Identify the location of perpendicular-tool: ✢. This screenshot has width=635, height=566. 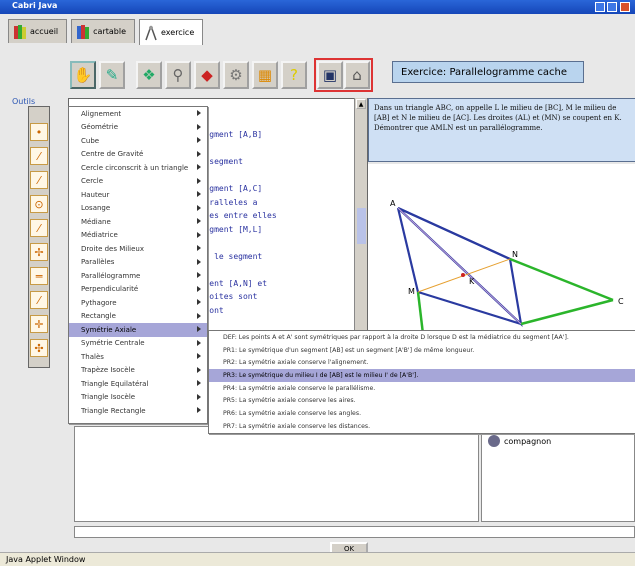
(39, 252).